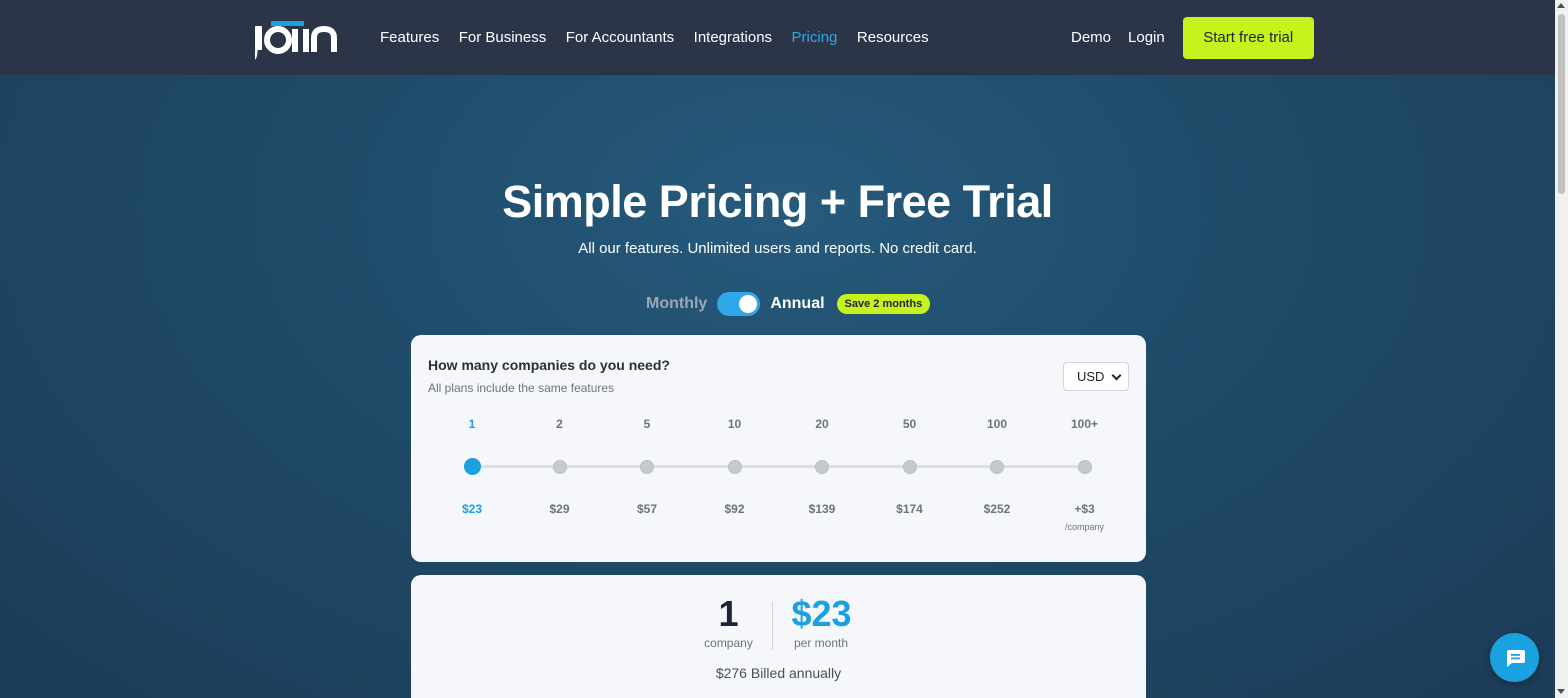  What do you see at coordinates (748, 304) in the screenshot?
I see `toggle-knob` at bounding box center [748, 304].